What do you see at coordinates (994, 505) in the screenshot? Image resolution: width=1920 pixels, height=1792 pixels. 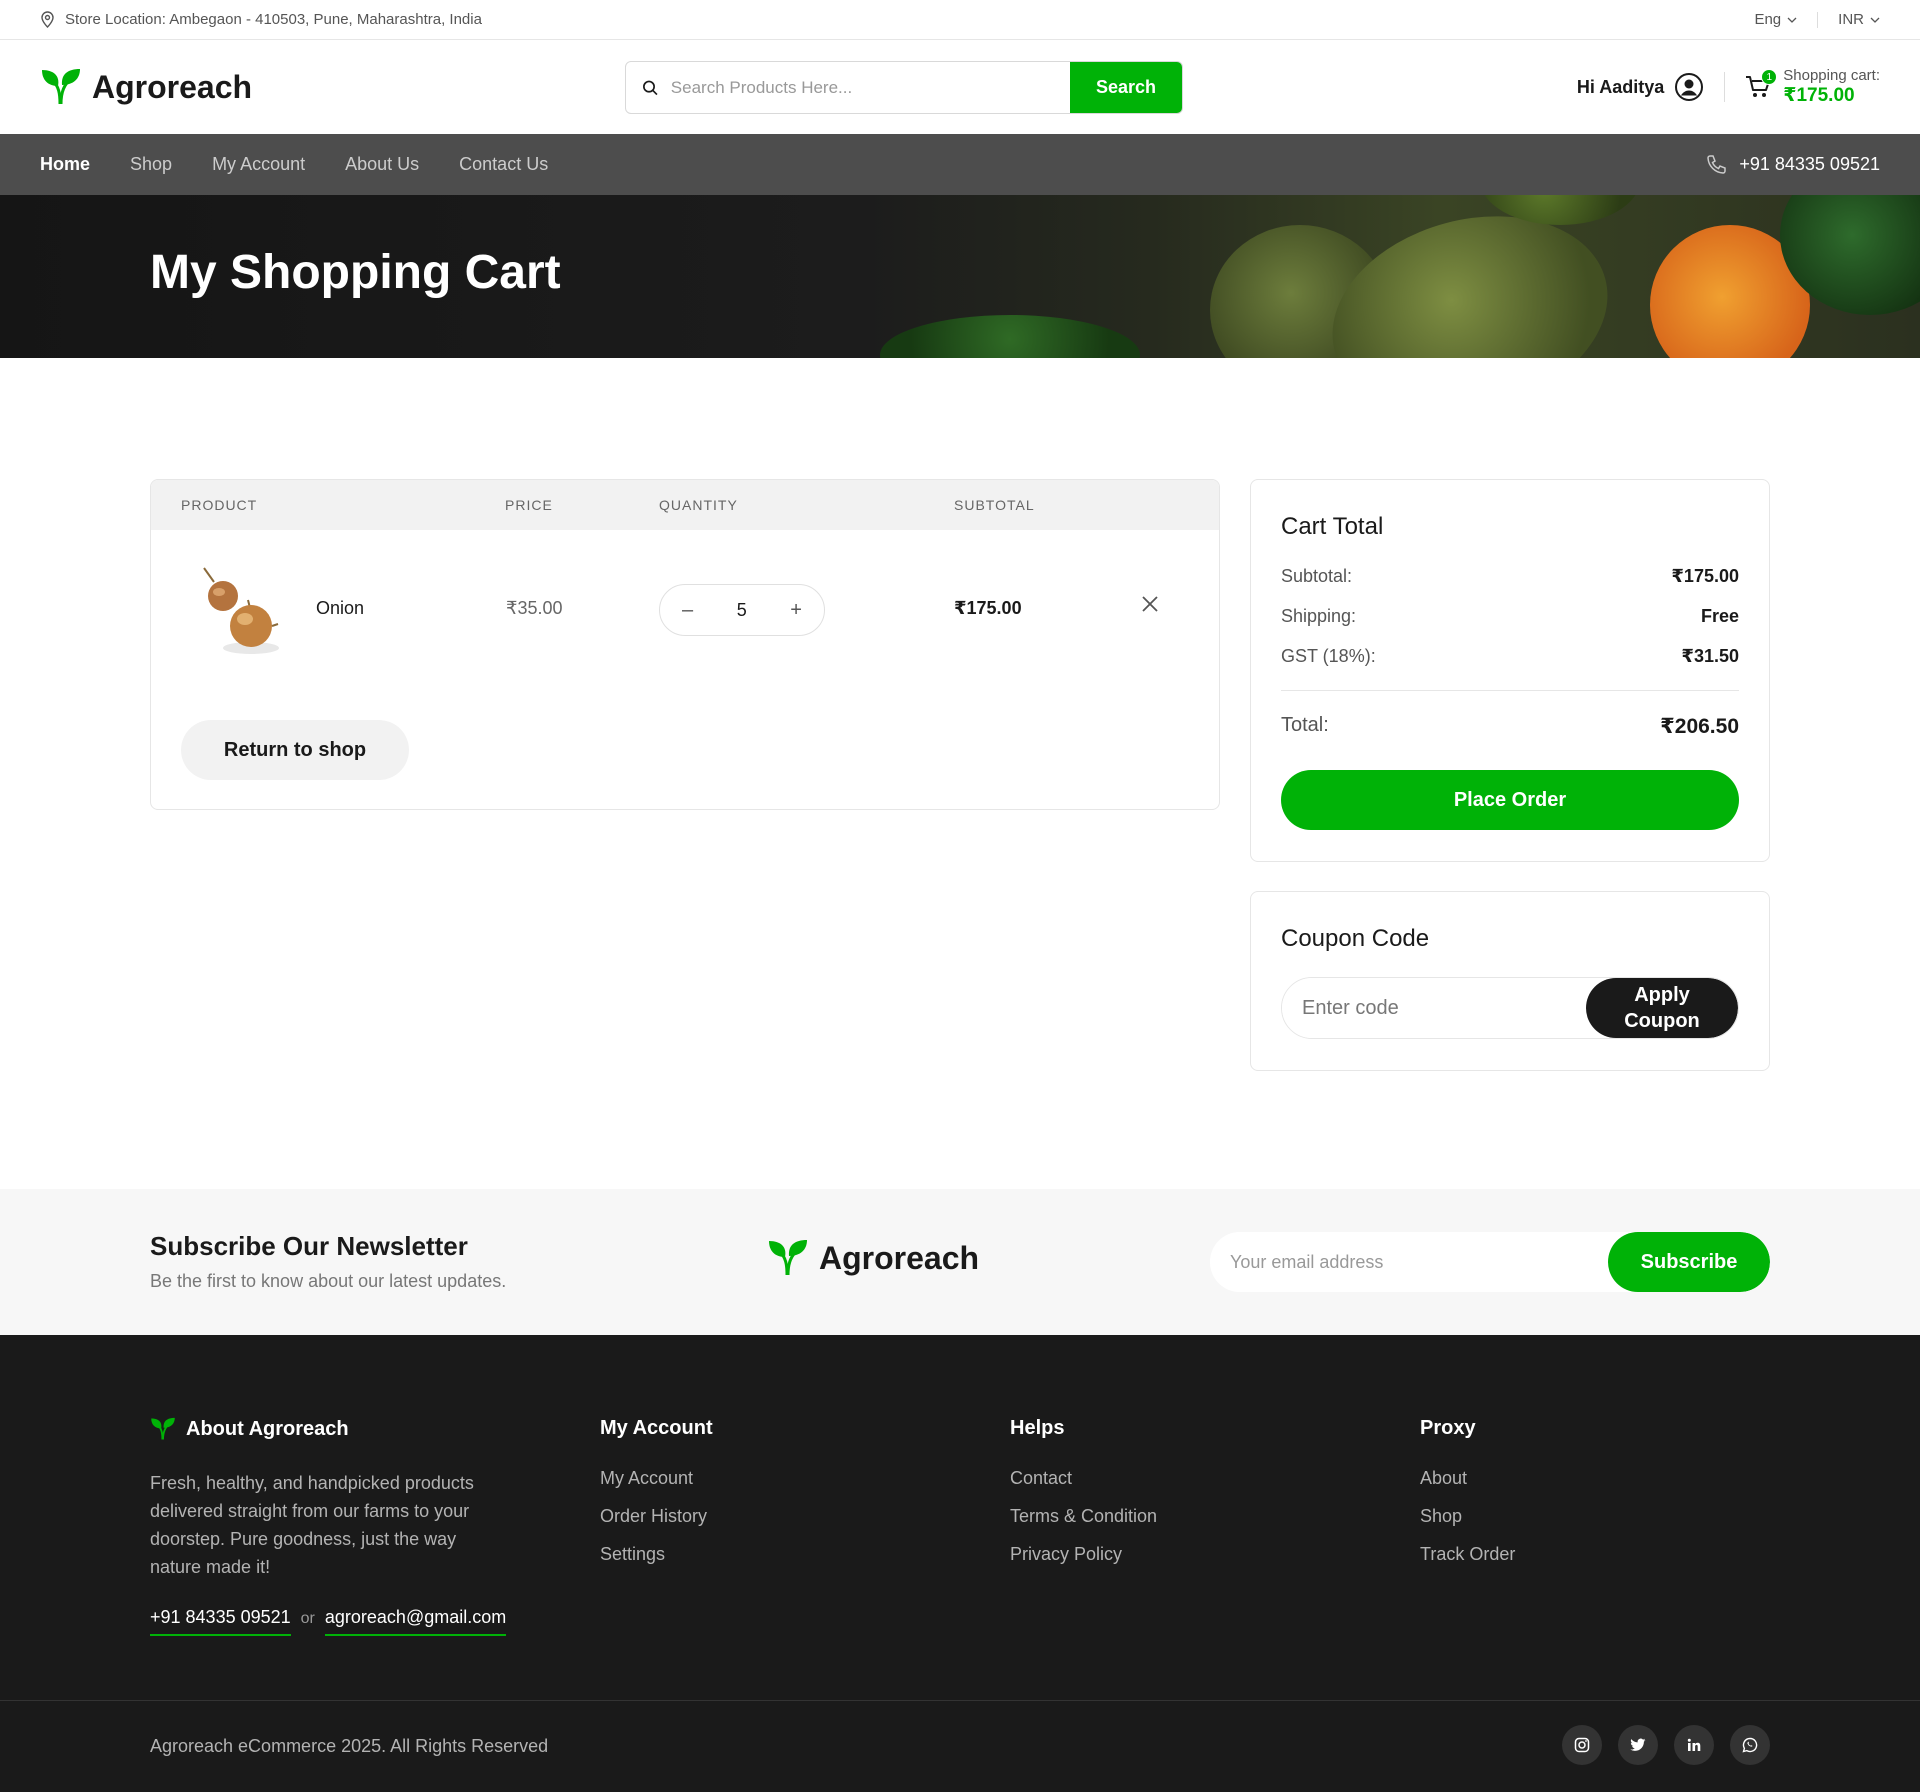 I see `column-header-subtotal: SUBTOTAL` at bounding box center [994, 505].